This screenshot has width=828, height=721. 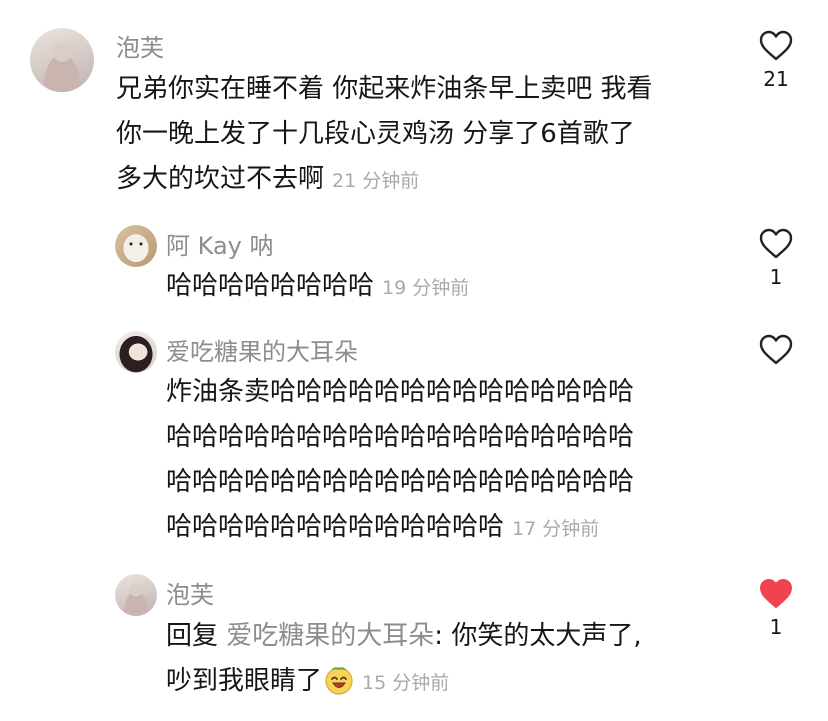 I want to click on heart-filled-icon, so click(x=776, y=593).